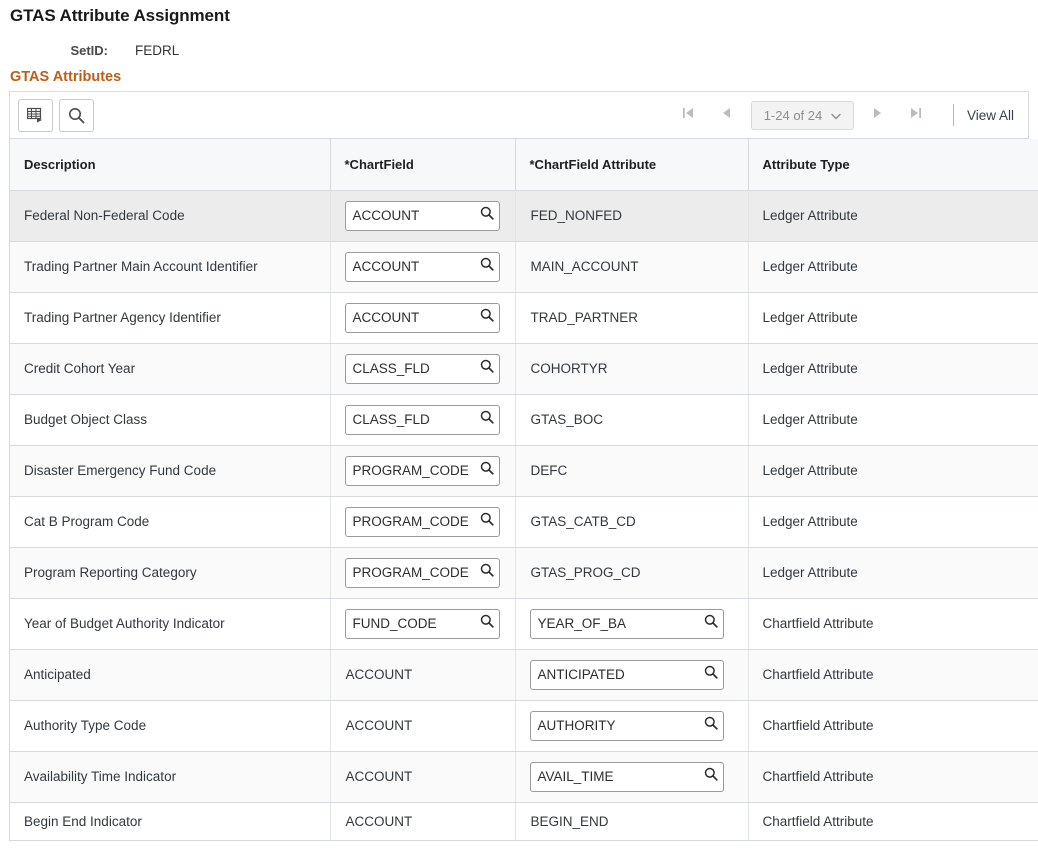  Describe the element at coordinates (379, 821) in the screenshot. I see `chartfield-text: ACCOUNT` at that location.